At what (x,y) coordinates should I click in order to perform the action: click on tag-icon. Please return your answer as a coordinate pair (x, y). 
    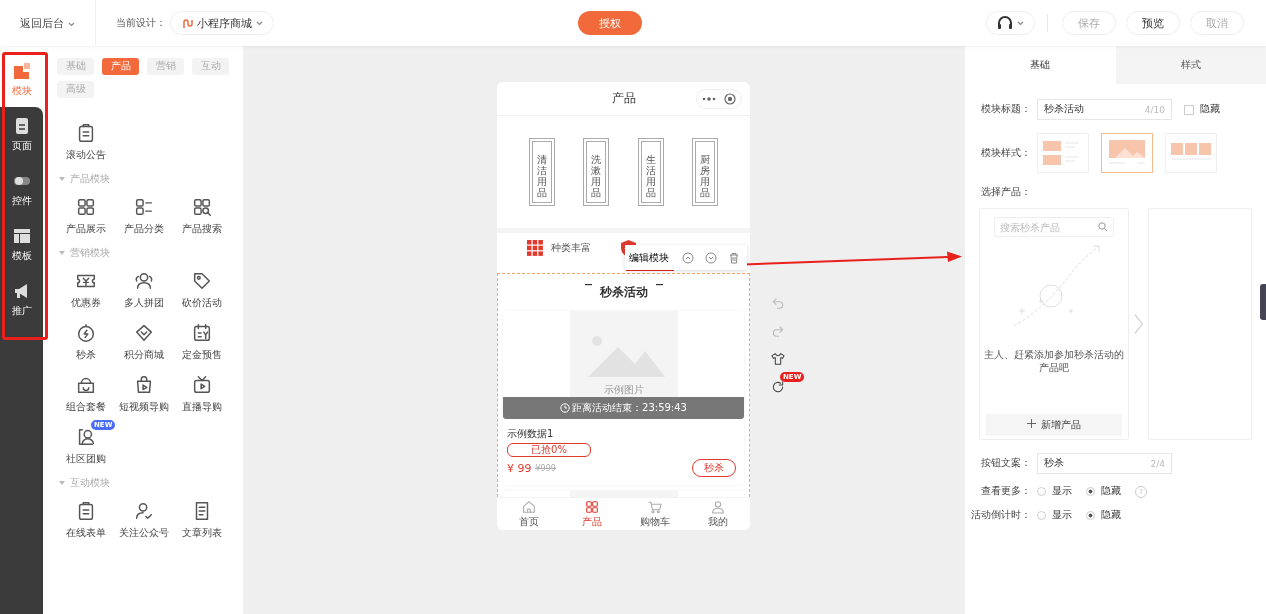
    Looking at the image, I should click on (202, 281).